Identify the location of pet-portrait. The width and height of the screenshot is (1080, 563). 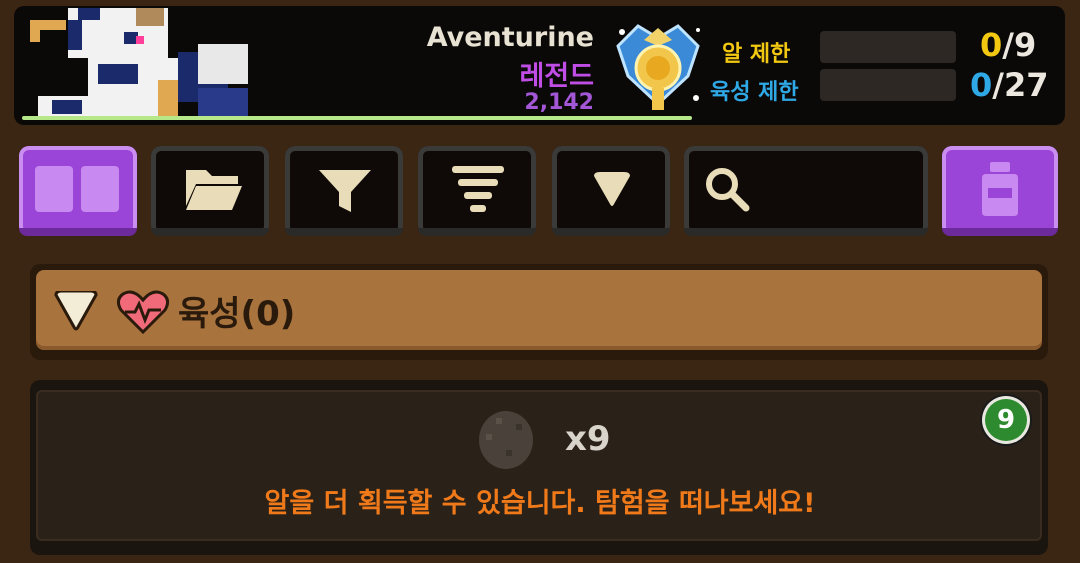
(143, 65).